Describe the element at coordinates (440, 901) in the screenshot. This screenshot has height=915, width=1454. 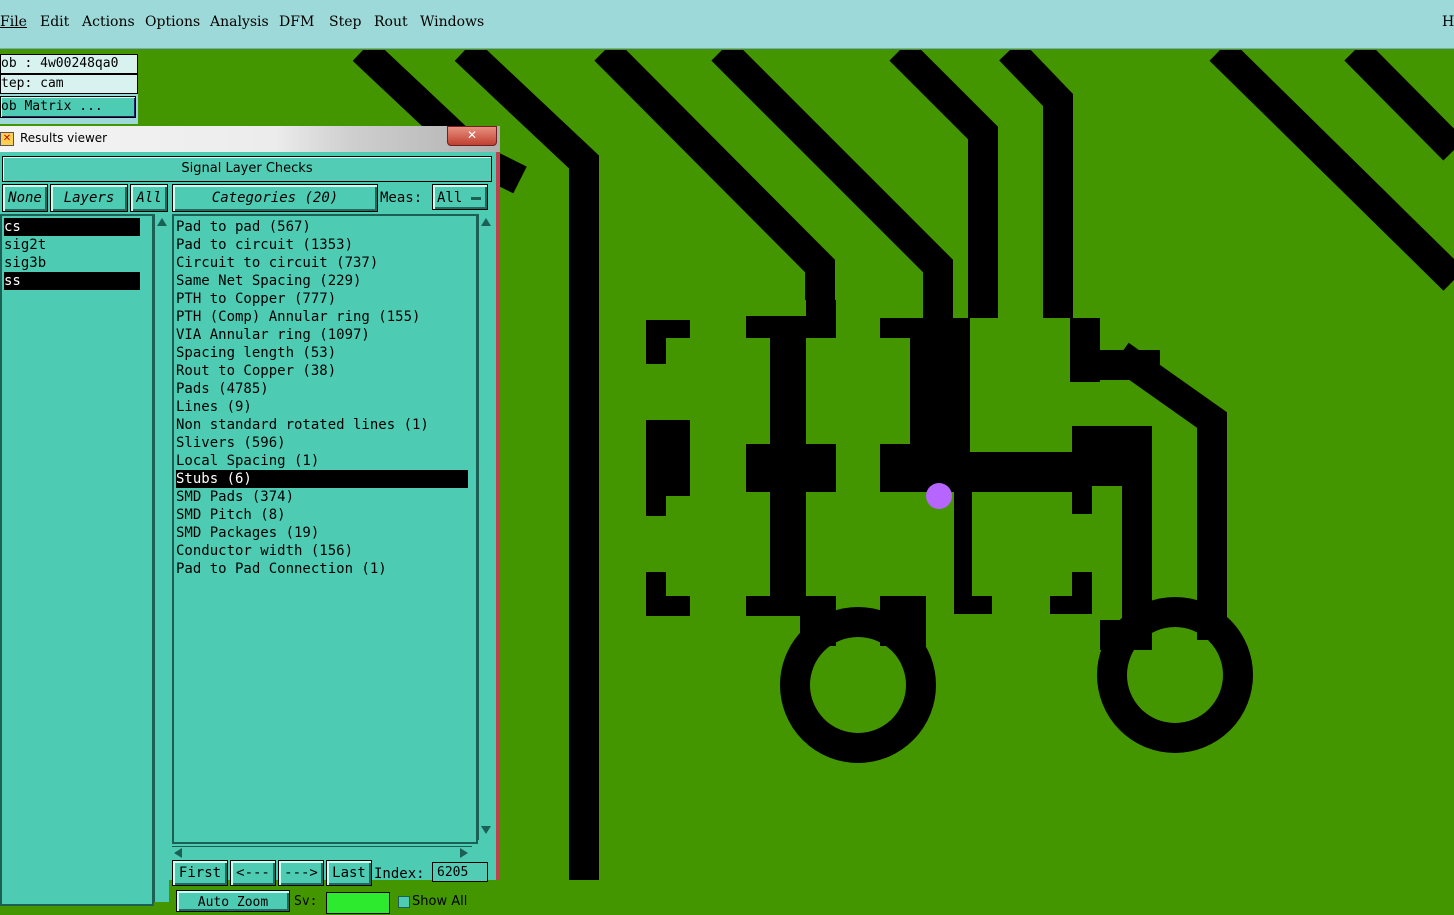
I see `show-all-label: Show All` at that location.